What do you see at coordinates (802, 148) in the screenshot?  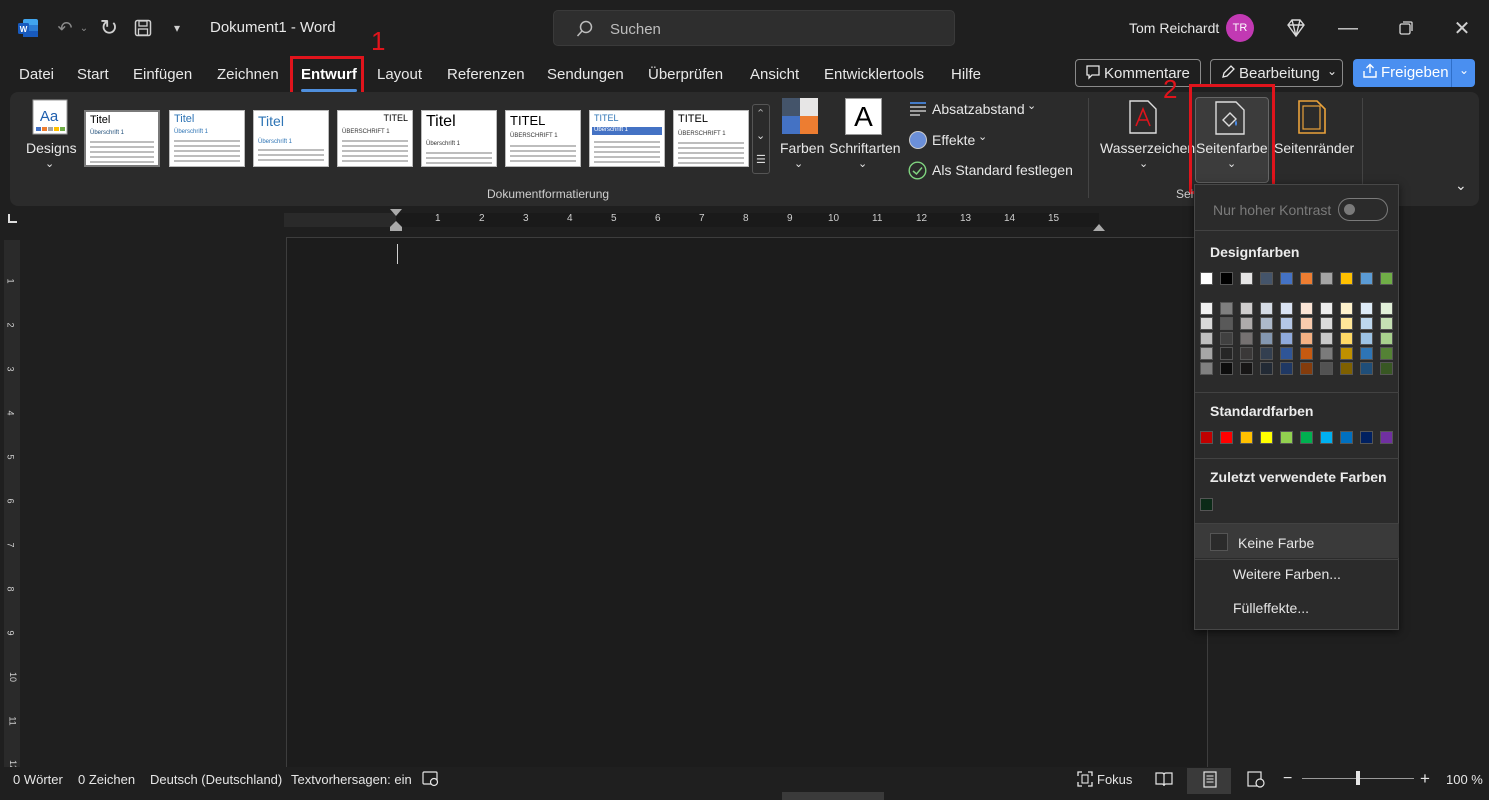 I see `colors-button: Farben` at bounding box center [802, 148].